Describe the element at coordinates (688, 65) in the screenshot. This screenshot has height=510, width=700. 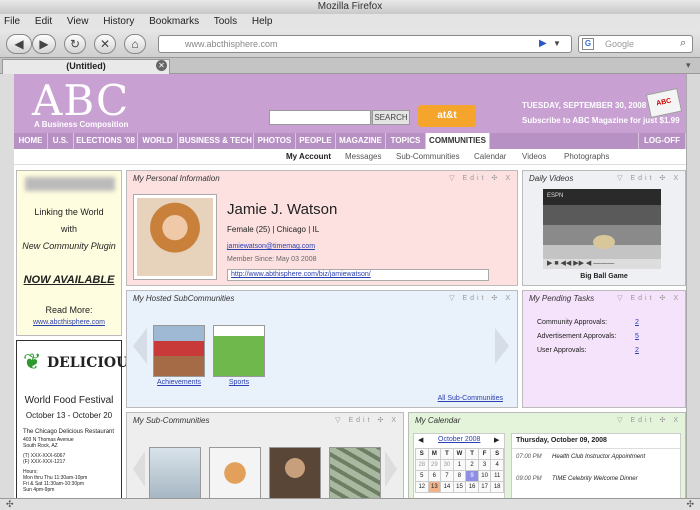
I see `tab-list-icon: ▾` at that location.